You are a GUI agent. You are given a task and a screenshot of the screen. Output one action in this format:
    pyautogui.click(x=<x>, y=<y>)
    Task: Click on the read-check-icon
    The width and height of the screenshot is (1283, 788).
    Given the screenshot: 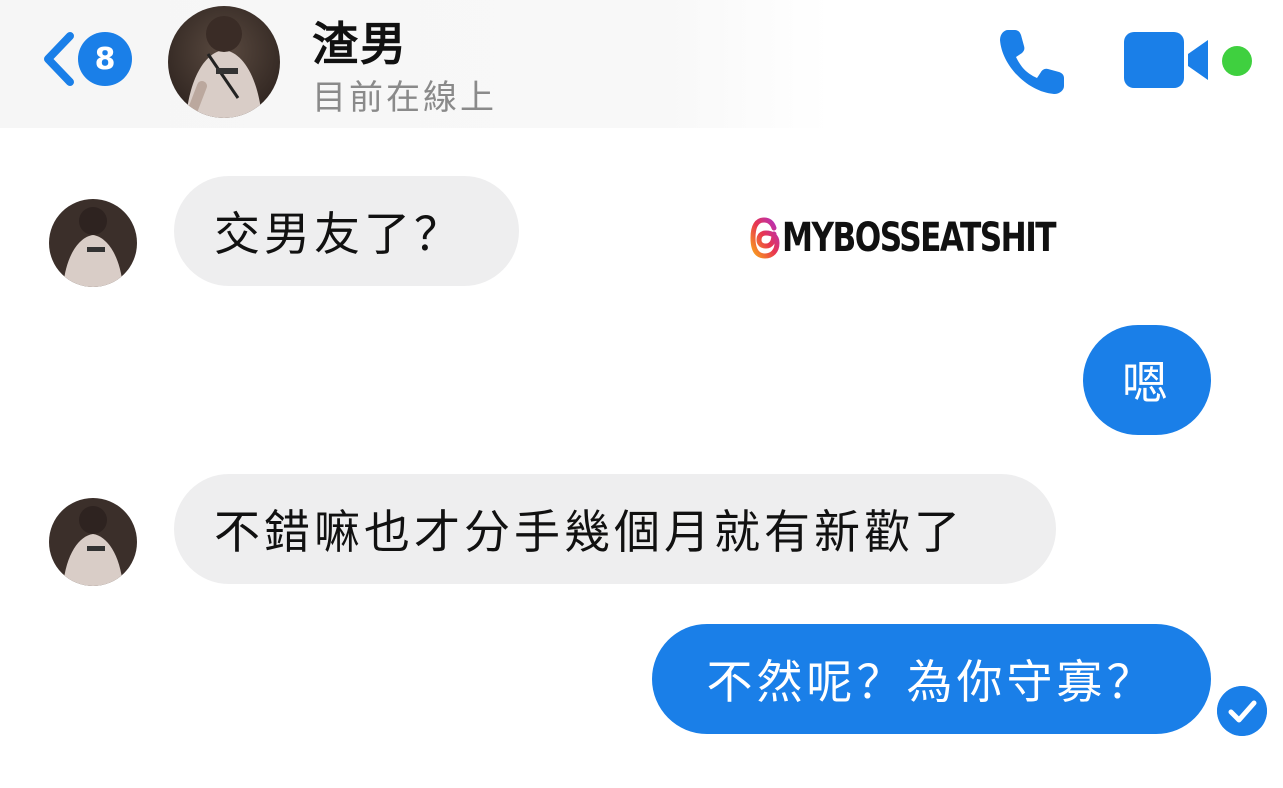 What is the action you would take?
    pyautogui.click(x=1242, y=711)
    